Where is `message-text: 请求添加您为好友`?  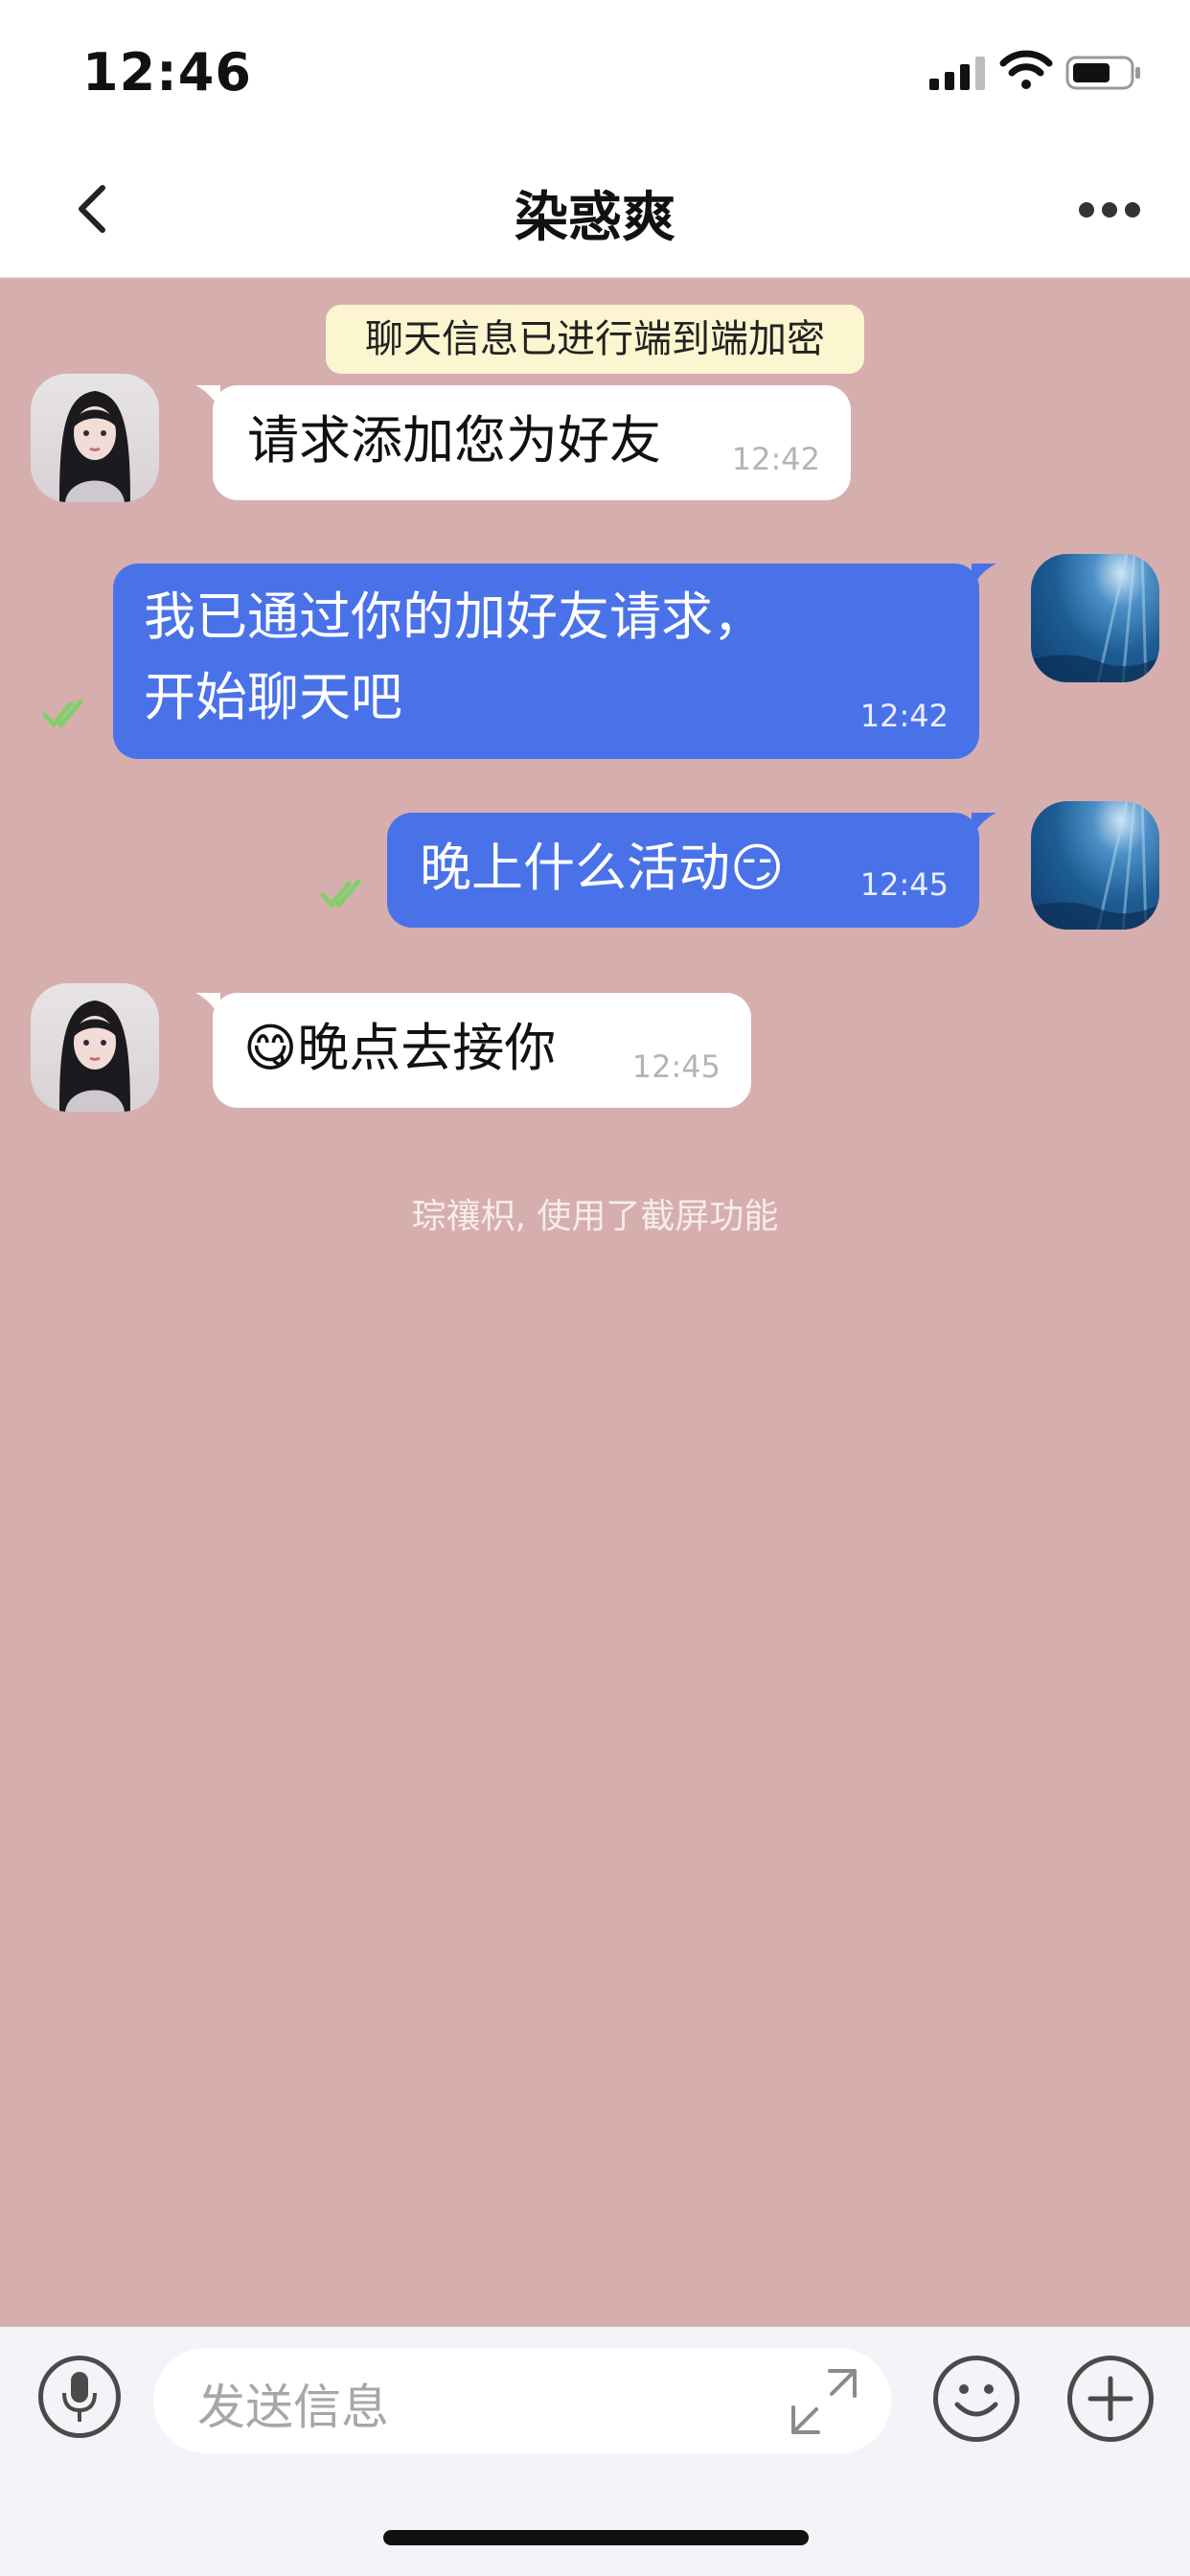
message-text: 请求添加您为好友 is located at coordinates (454, 440).